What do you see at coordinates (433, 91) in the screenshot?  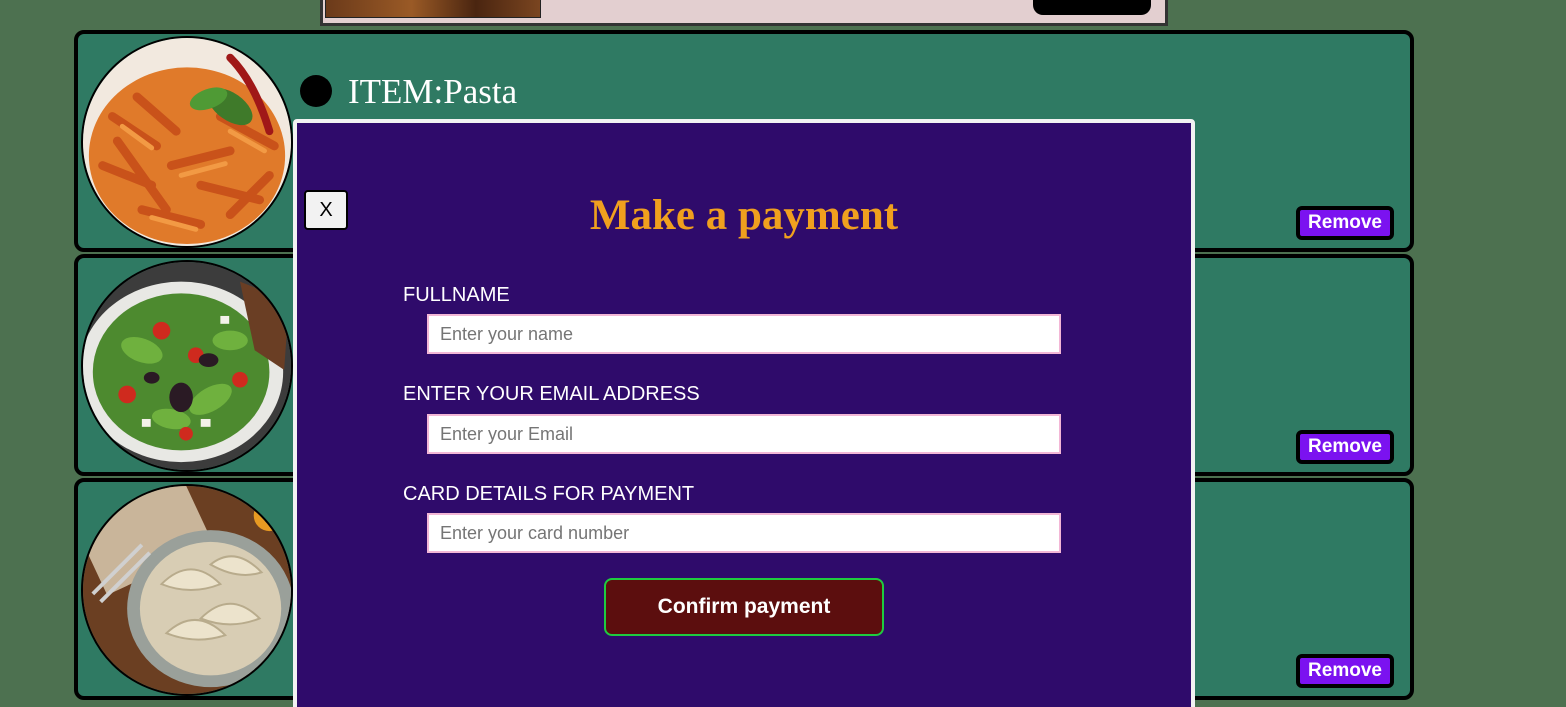 I see `item-title: ITEM:Pasta` at bounding box center [433, 91].